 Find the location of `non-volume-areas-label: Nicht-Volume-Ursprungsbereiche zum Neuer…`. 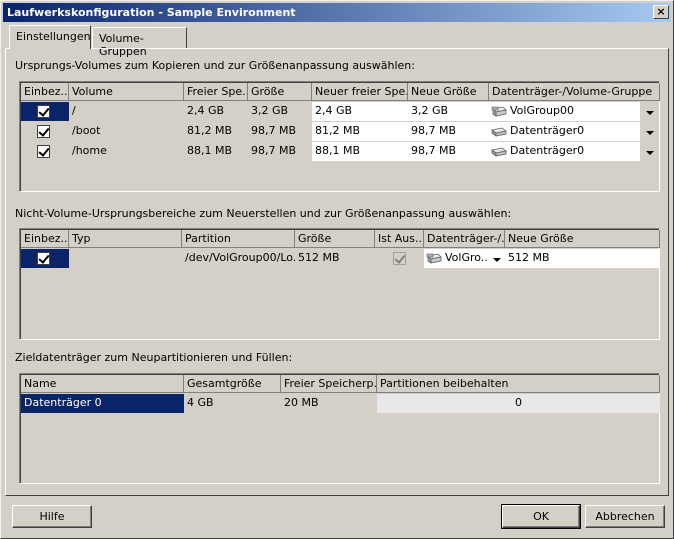

non-volume-areas-label: Nicht-Volume-Ursprungsbereiche zum Neuer… is located at coordinates (263, 213).